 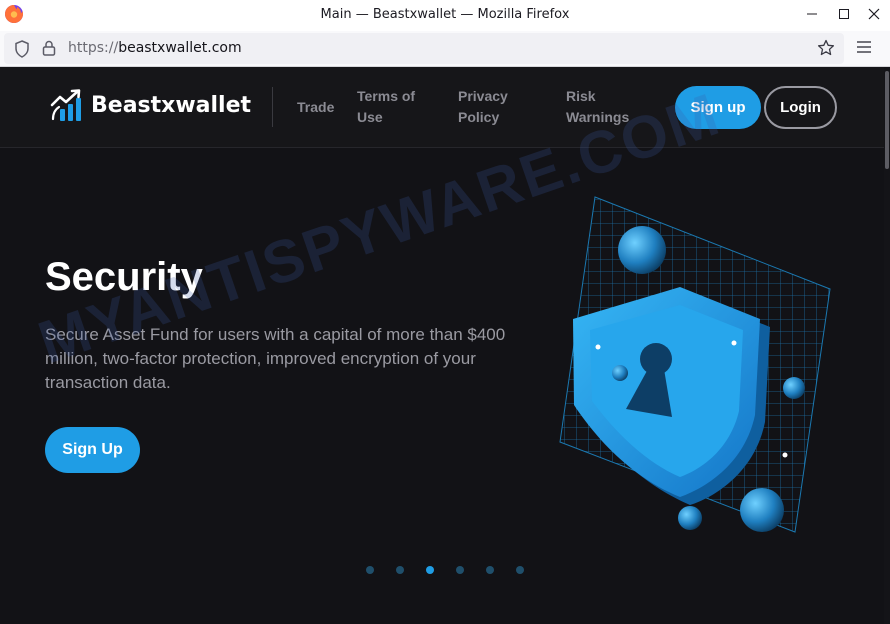 What do you see at coordinates (446, 570) in the screenshot?
I see `carousel-dots` at bounding box center [446, 570].